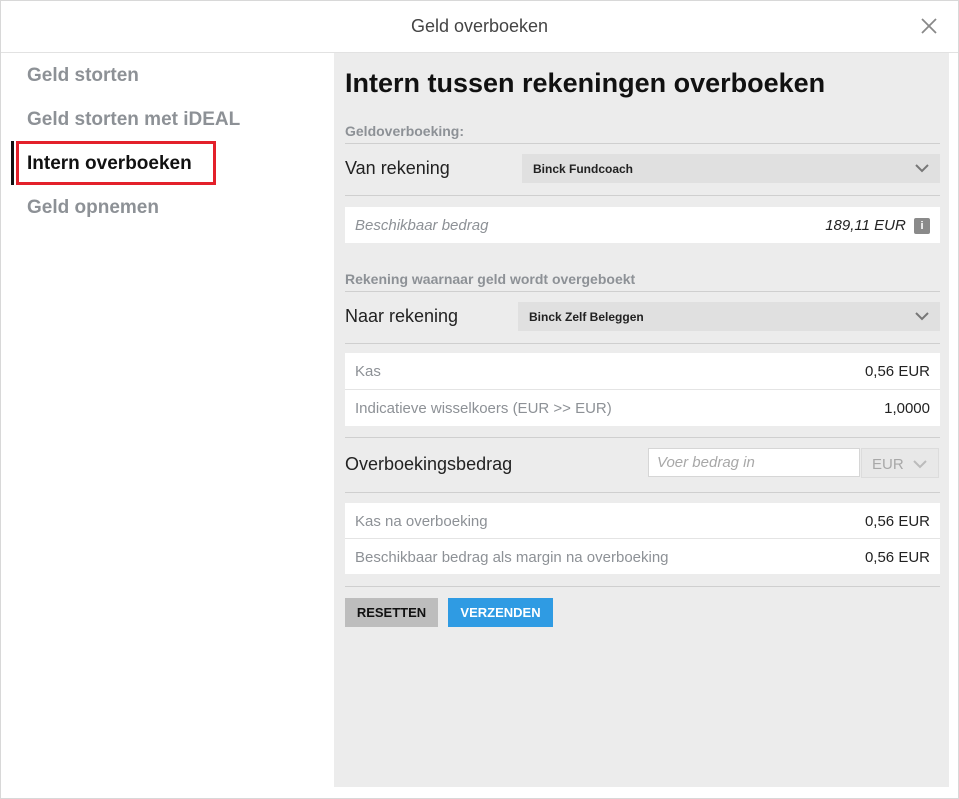  I want to click on to-account-select: Binck Zelf Beleggen, so click(729, 316).